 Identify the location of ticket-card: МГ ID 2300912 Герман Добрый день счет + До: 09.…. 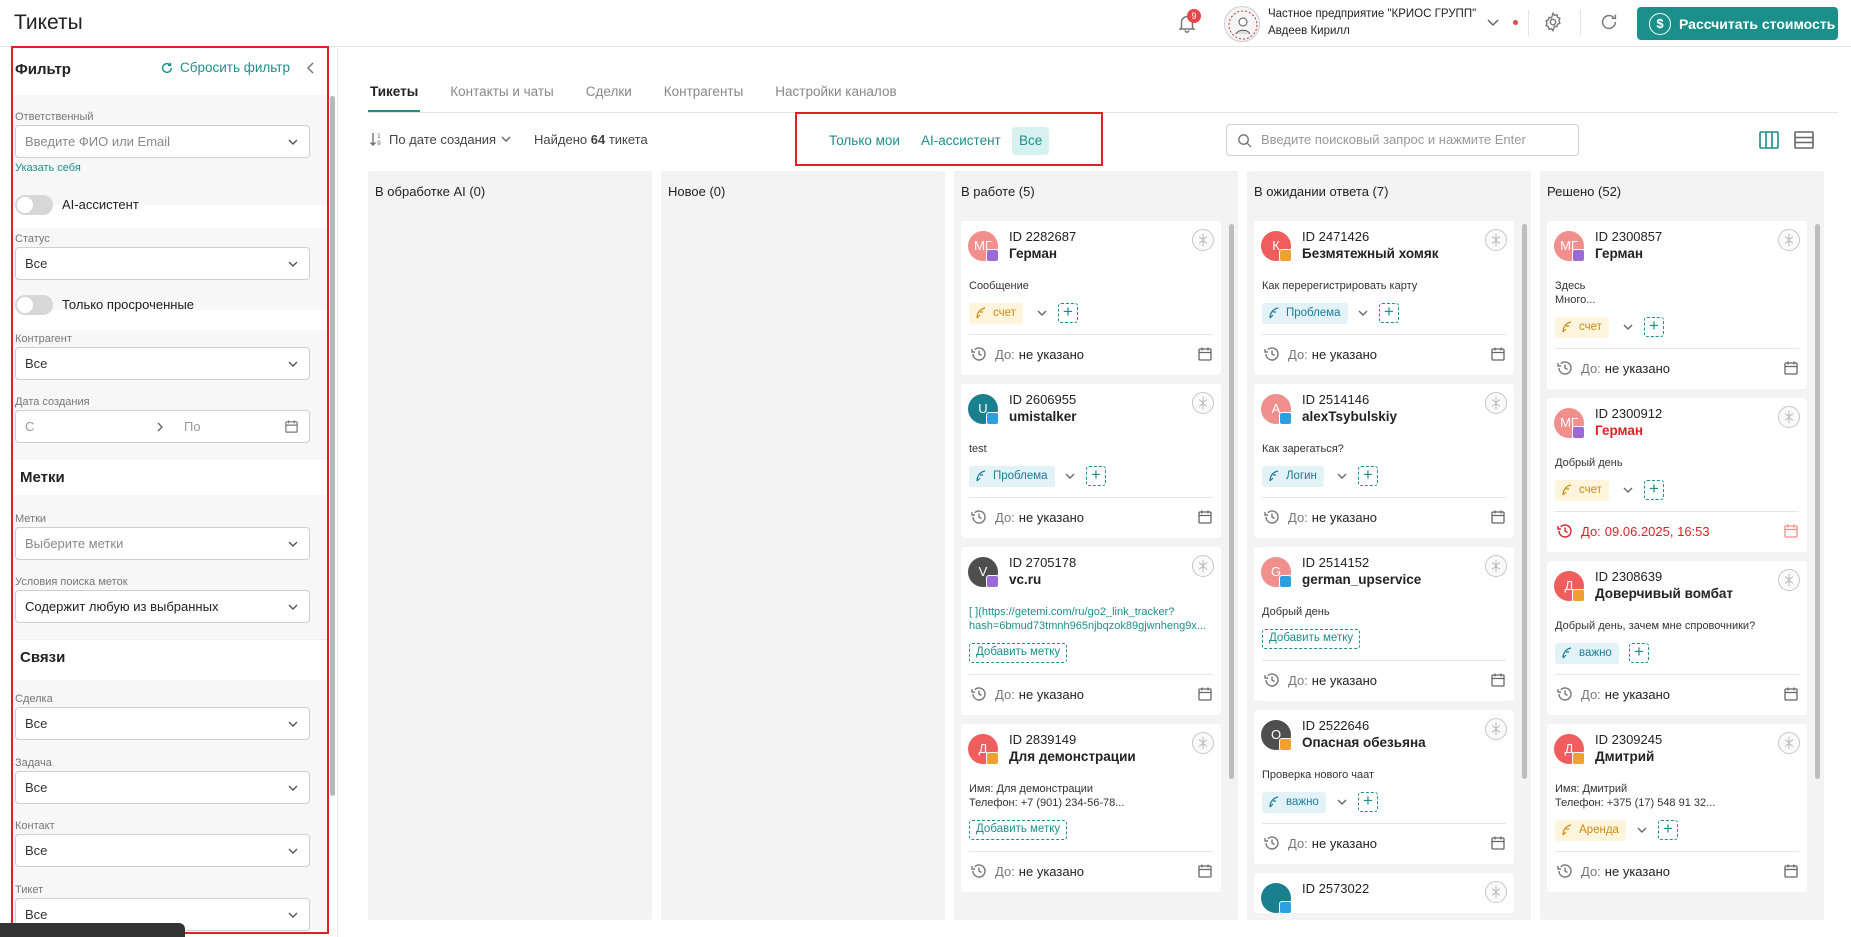
(1677, 475).